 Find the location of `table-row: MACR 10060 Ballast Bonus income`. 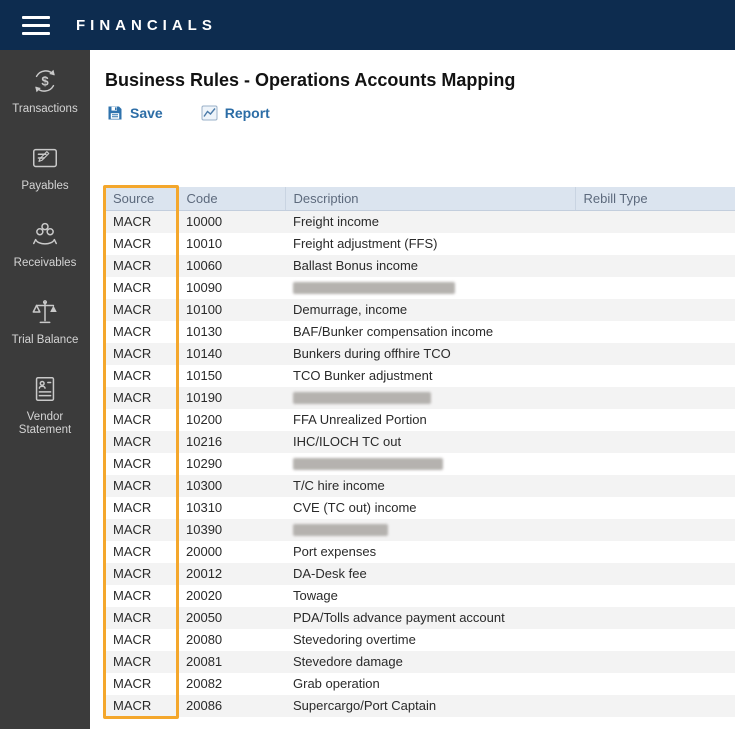

table-row: MACR 10060 Ballast Bonus income is located at coordinates (420, 265).